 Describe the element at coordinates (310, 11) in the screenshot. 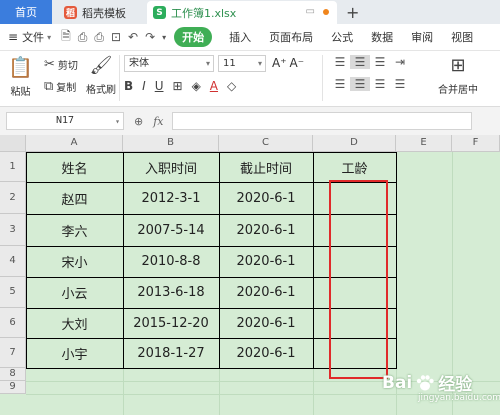

I see `monitor-icon: ▭` at that location.